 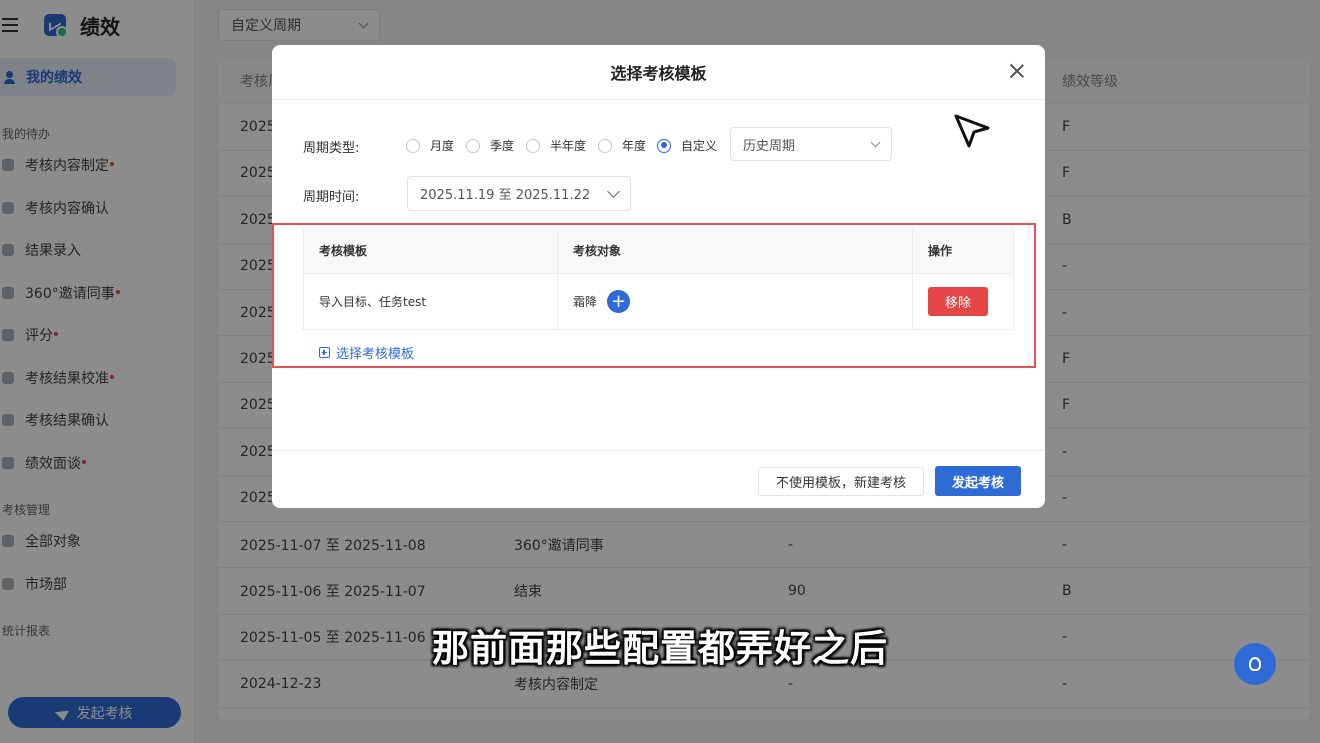 What do you see at coordinates (602, 301) in the screenshot?
I see `target-cell: 霜降 +` at bounding box center [602, 301].